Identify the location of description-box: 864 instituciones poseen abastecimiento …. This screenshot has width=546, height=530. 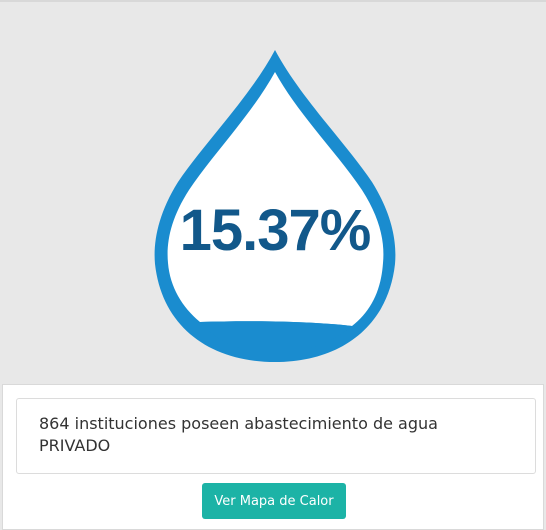
(276, 436).